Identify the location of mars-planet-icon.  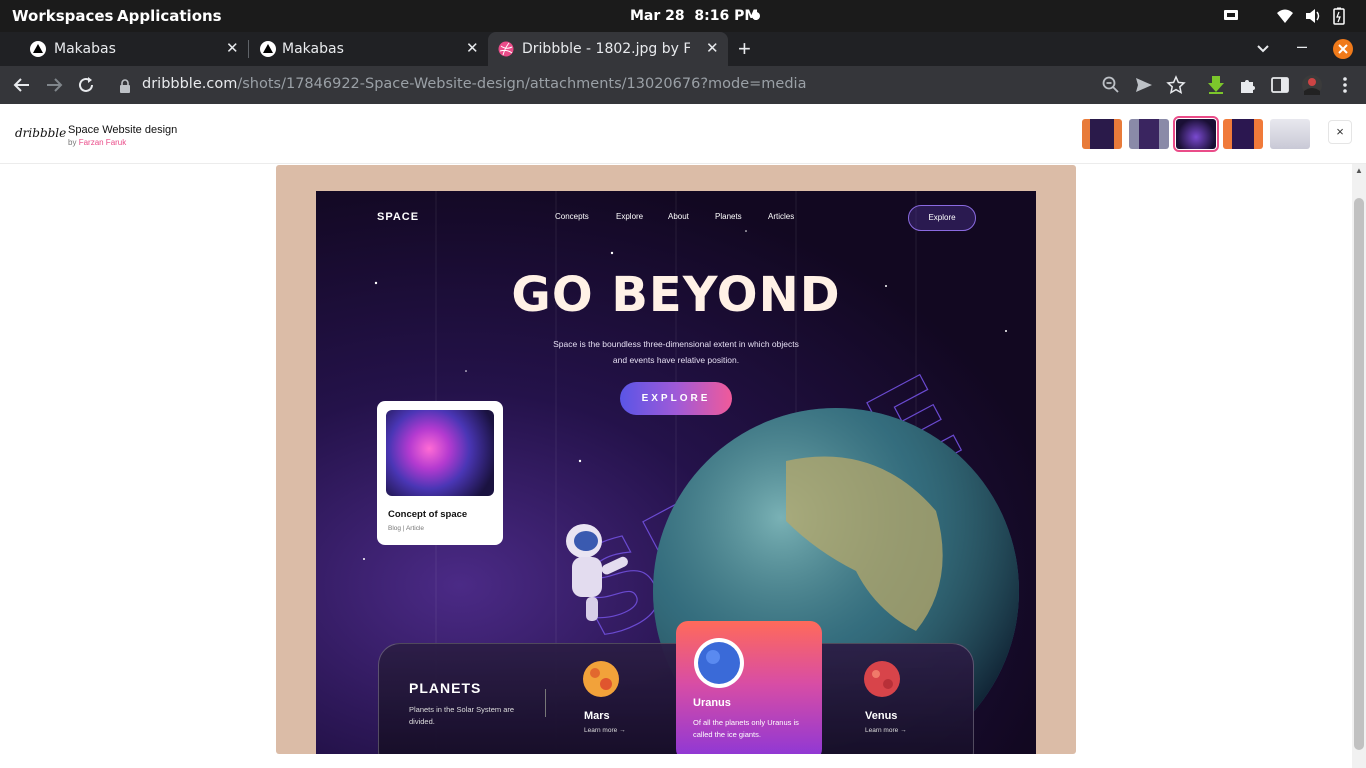
(601, 679).